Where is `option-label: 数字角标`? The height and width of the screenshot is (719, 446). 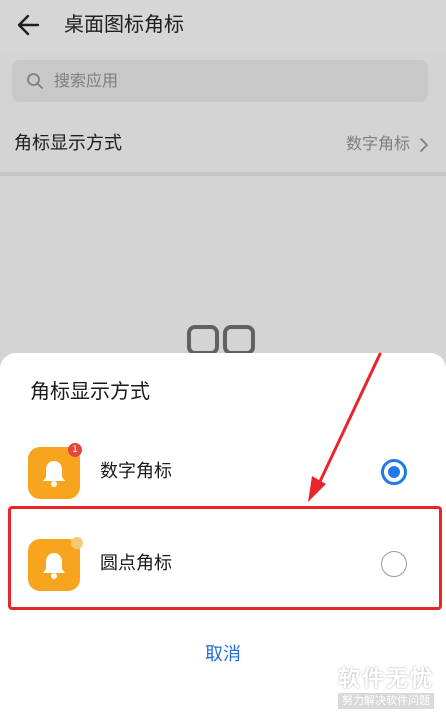 option-label: 数字角标 is located at coordinates (136, 471).